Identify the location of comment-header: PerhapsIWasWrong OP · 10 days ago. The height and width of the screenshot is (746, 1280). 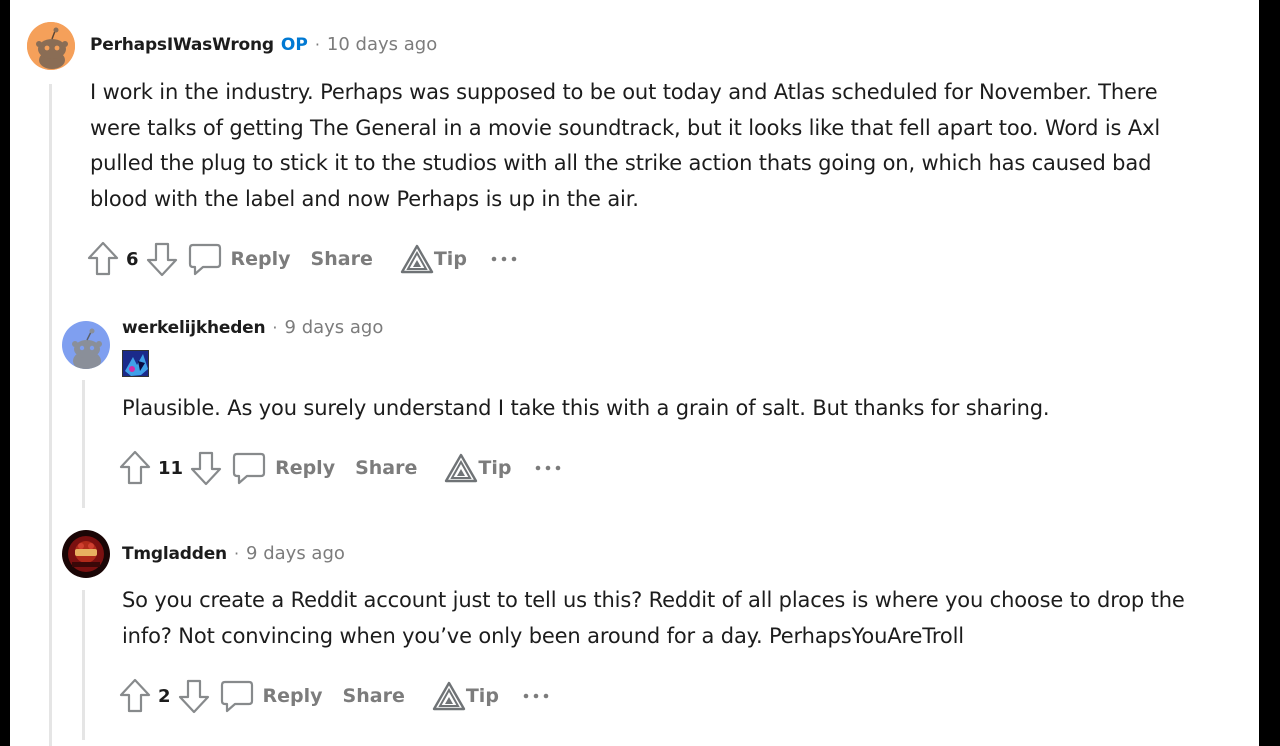
(263, 44).